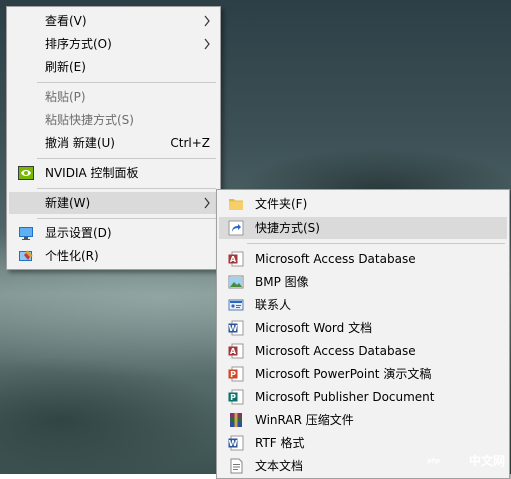  Describe the element at coordinates (363, 420) in the screenshot. I see `submenu-item-winrar-archive: WinRAR 压缩文件` at that location.